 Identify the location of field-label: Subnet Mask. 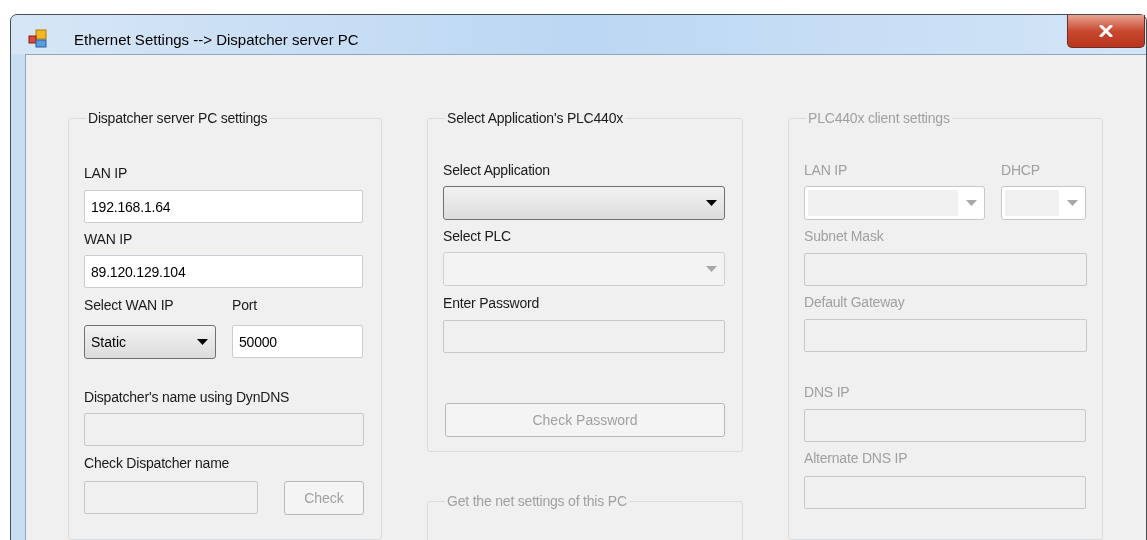
(844, 236).